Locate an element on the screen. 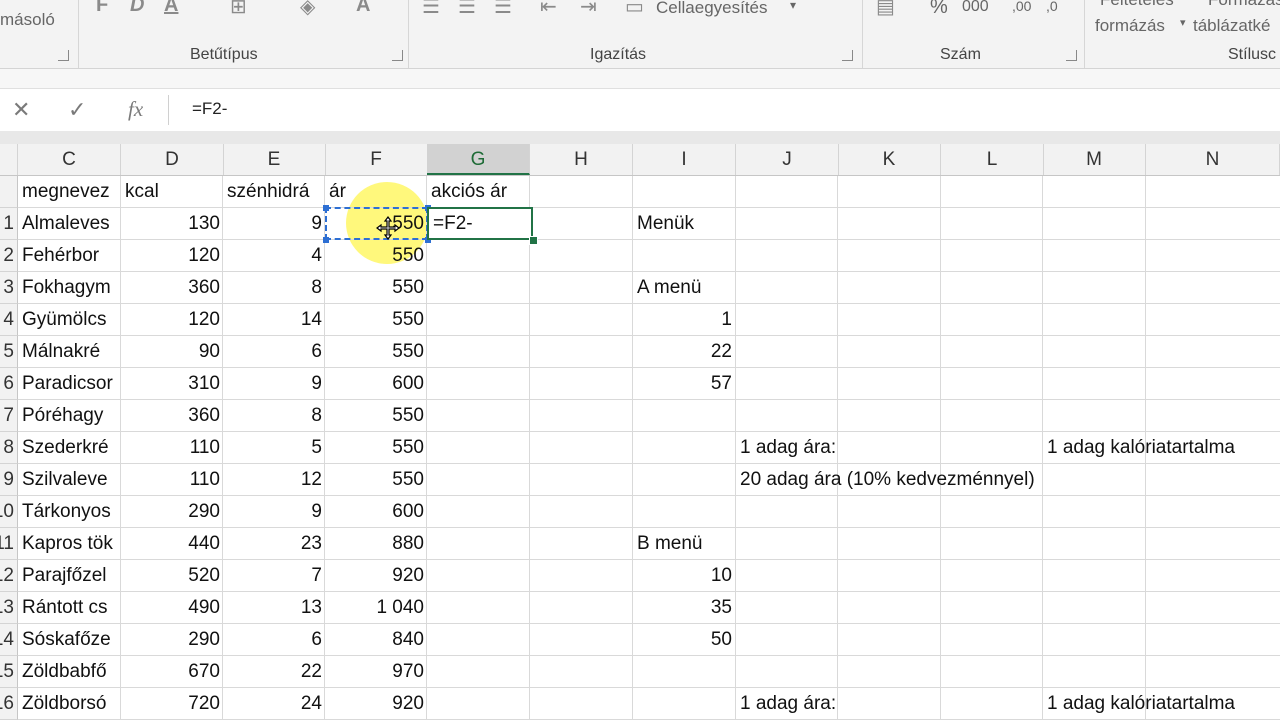 The image size is (1280, 720). font-color-icon: A is located at coordinates (171, 8).